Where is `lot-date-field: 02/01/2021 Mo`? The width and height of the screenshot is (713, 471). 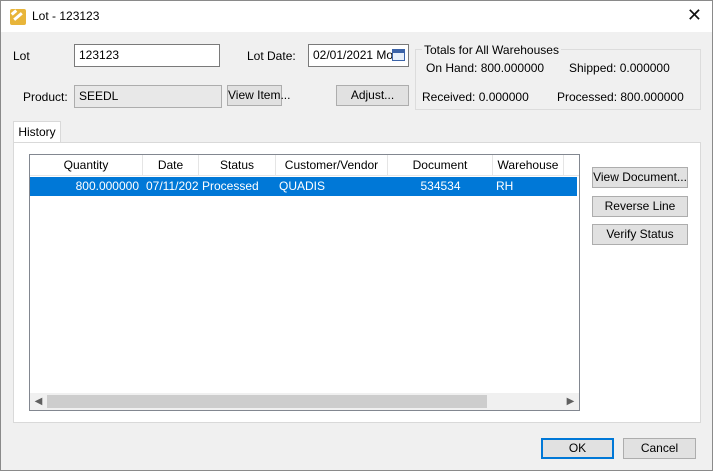 lot-date-field: 02/01/2021 Mo is located at coordinates (358, 55).